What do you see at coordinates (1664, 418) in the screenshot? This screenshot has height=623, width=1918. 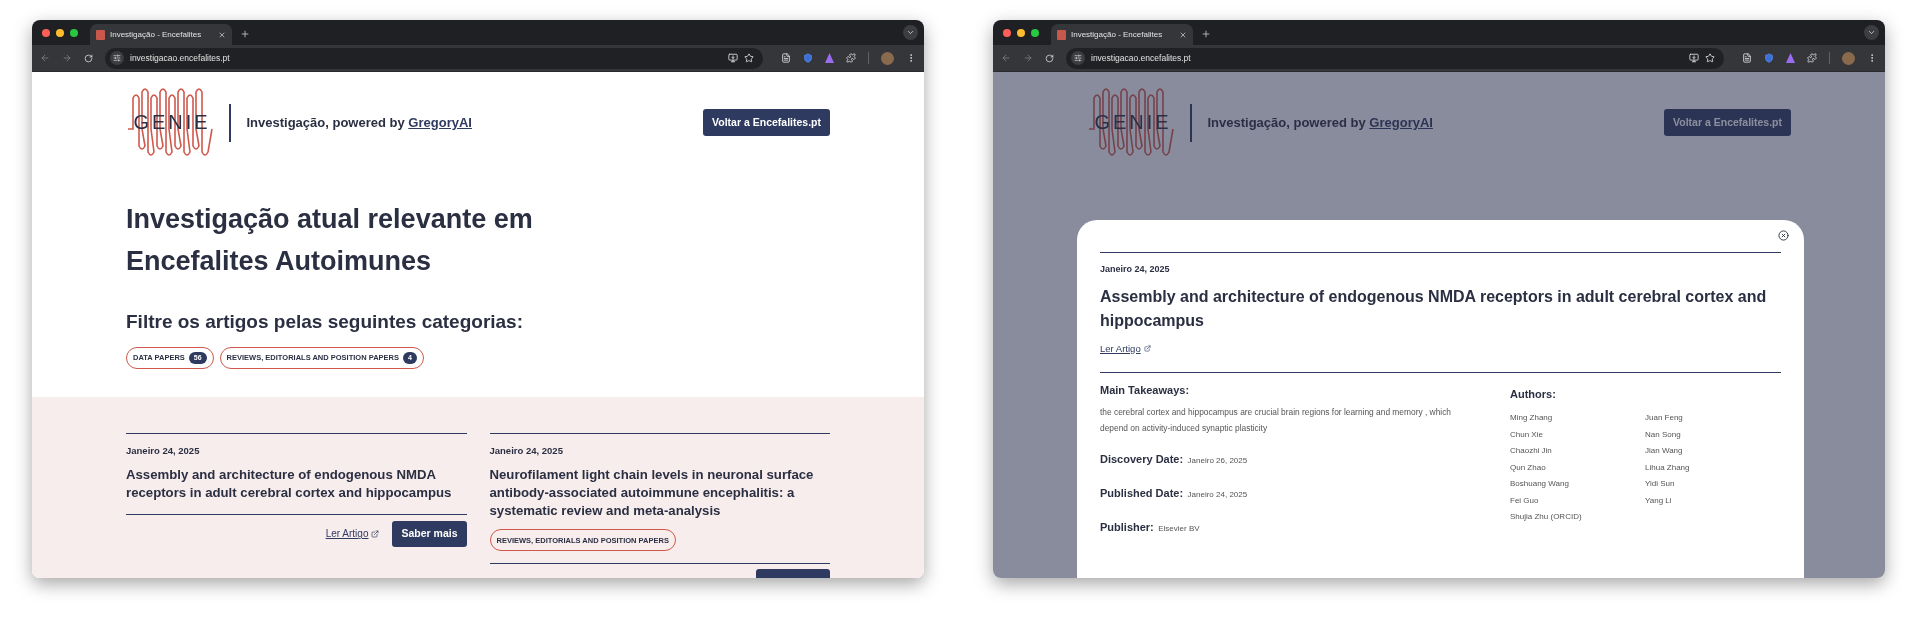 I see `author-name: Juan Feng` at bounding box center [1664, 418].